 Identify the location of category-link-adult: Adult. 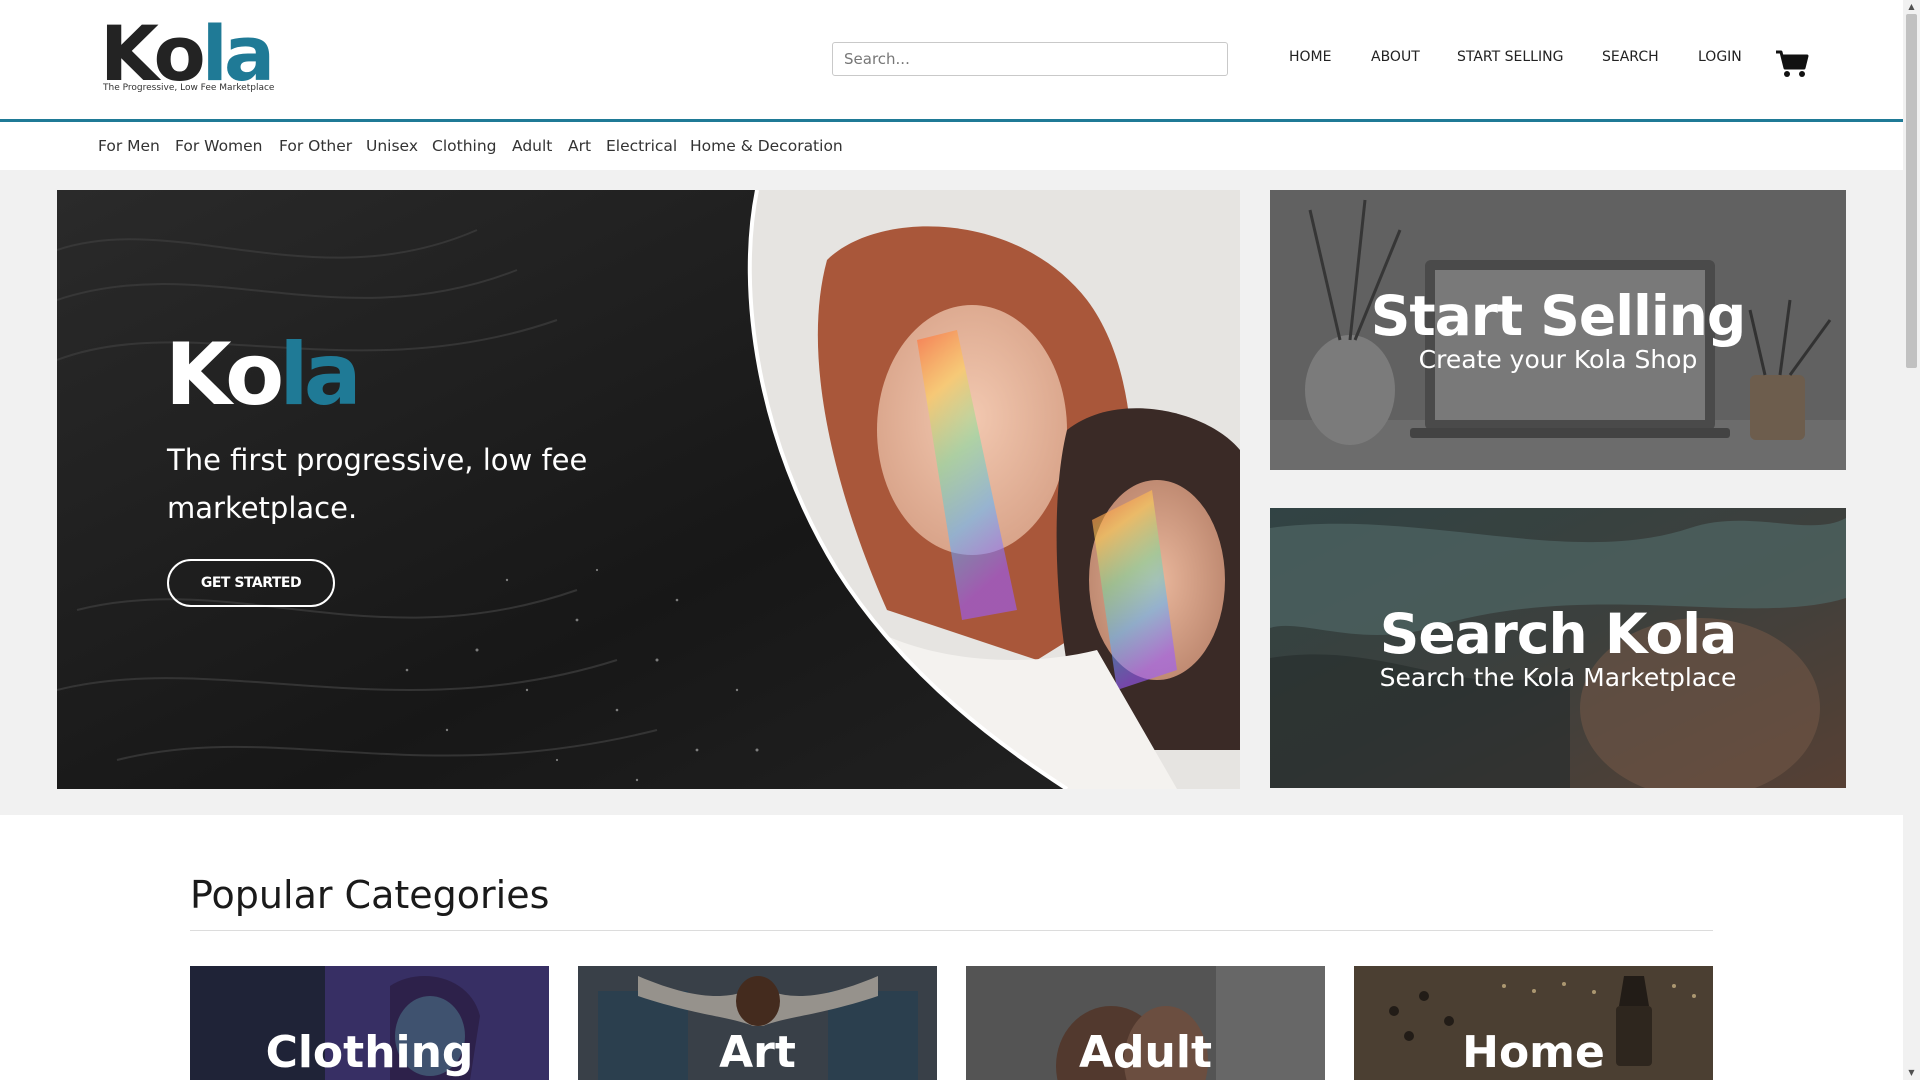
(532, 146).